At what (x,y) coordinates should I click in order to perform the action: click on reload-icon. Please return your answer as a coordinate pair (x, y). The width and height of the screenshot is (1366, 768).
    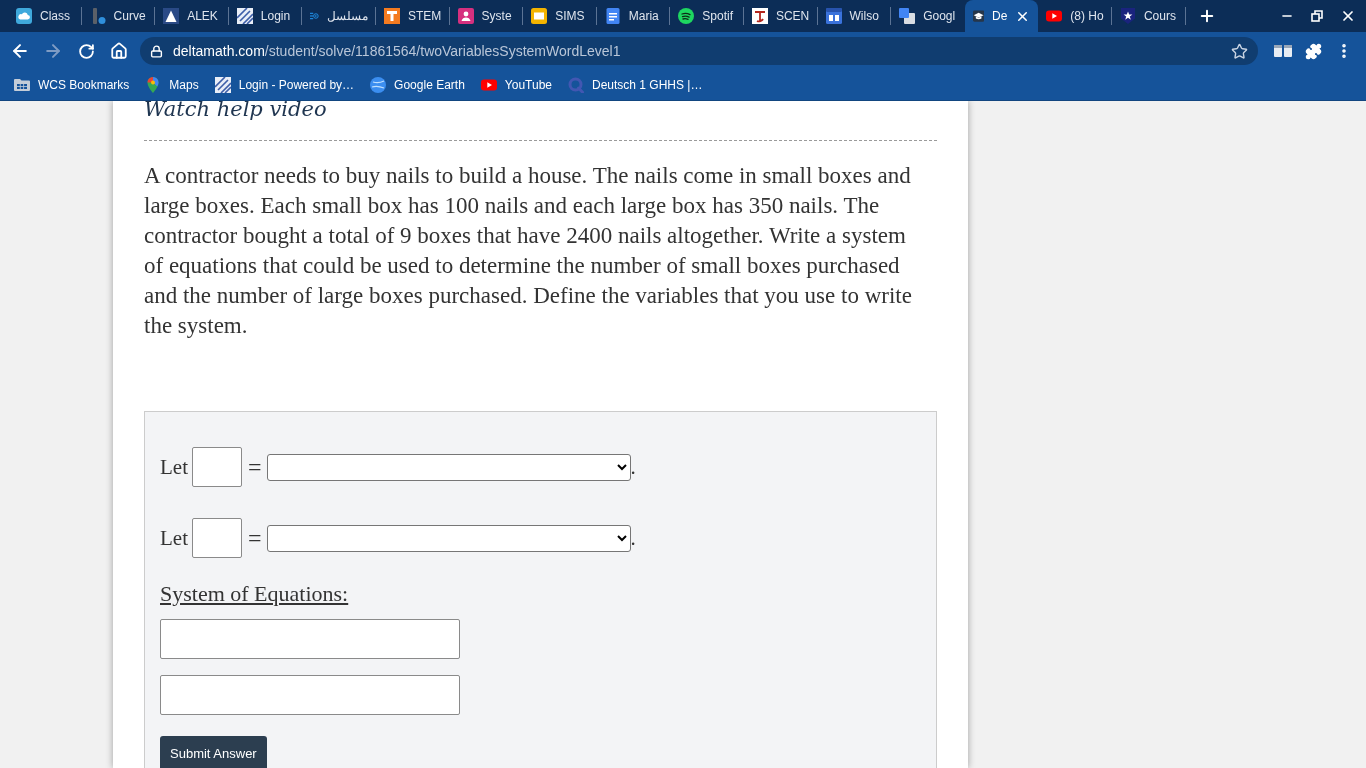
    Looking at the image, I should click on (86, 51).